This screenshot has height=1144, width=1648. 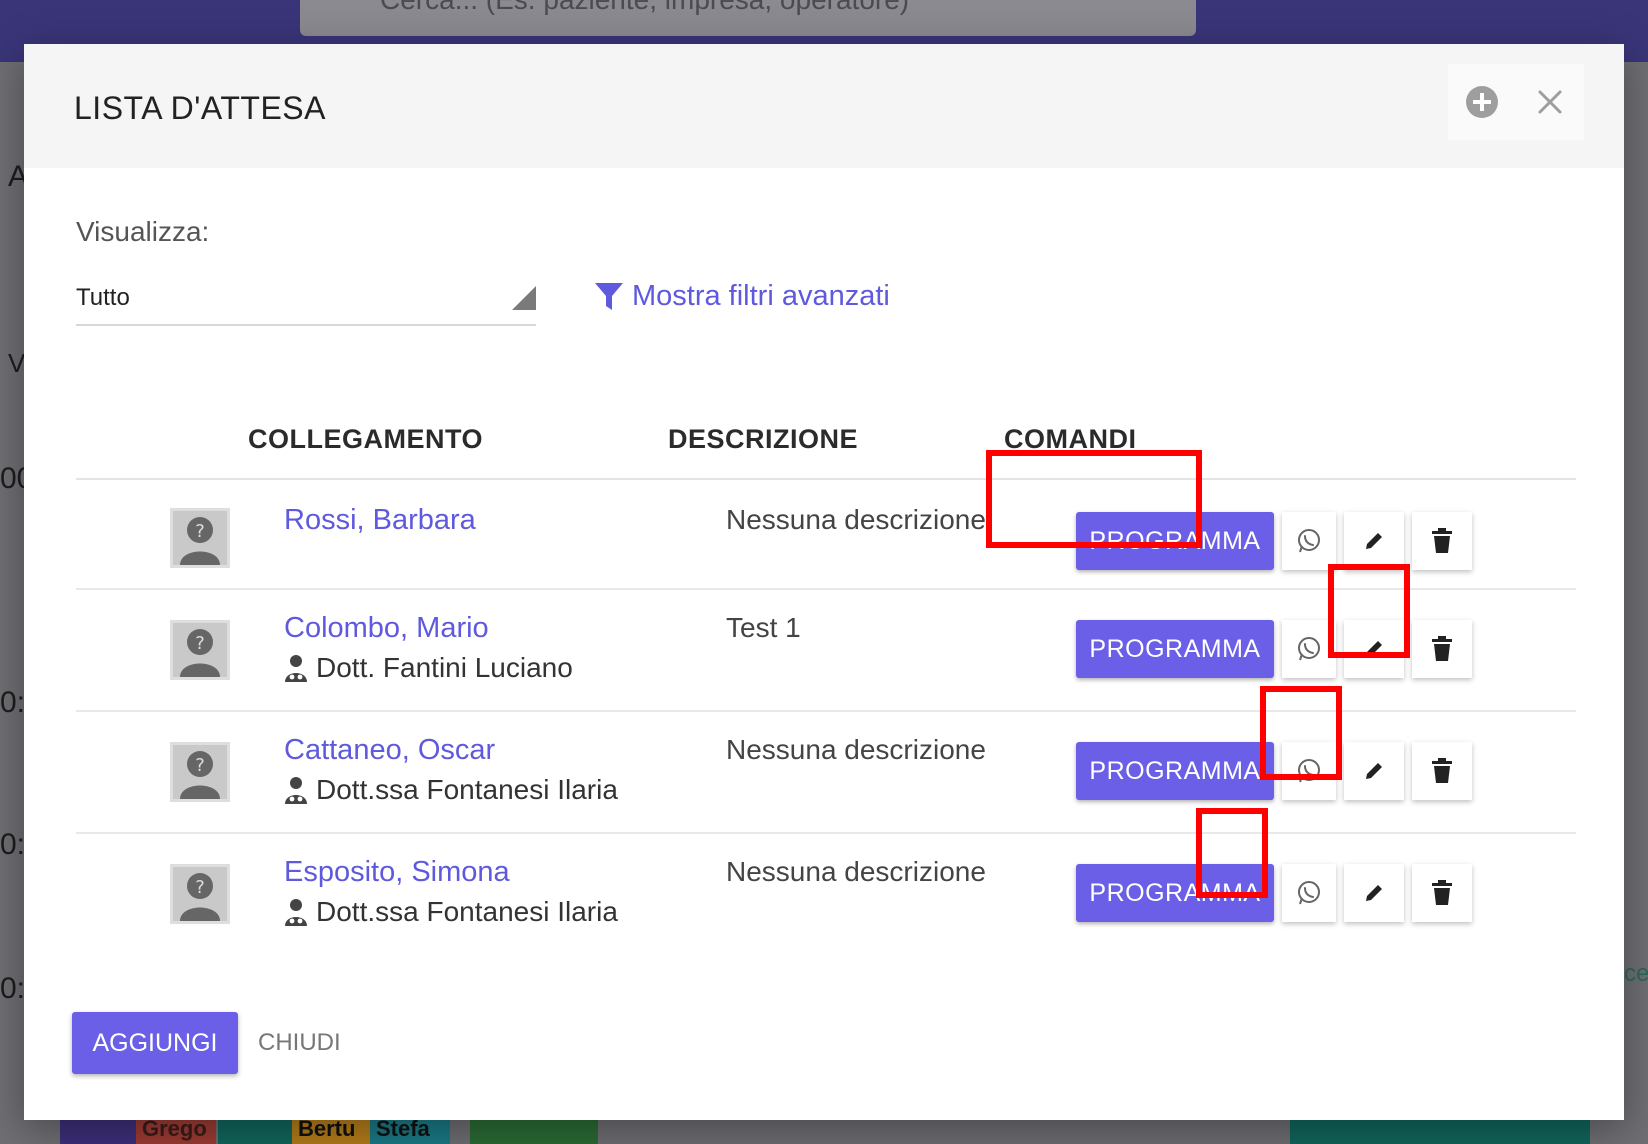 What do you see at coordinates (763, 627) in the screenshot?
I see `row-description: Test 1` at bounding box center [763, 627].